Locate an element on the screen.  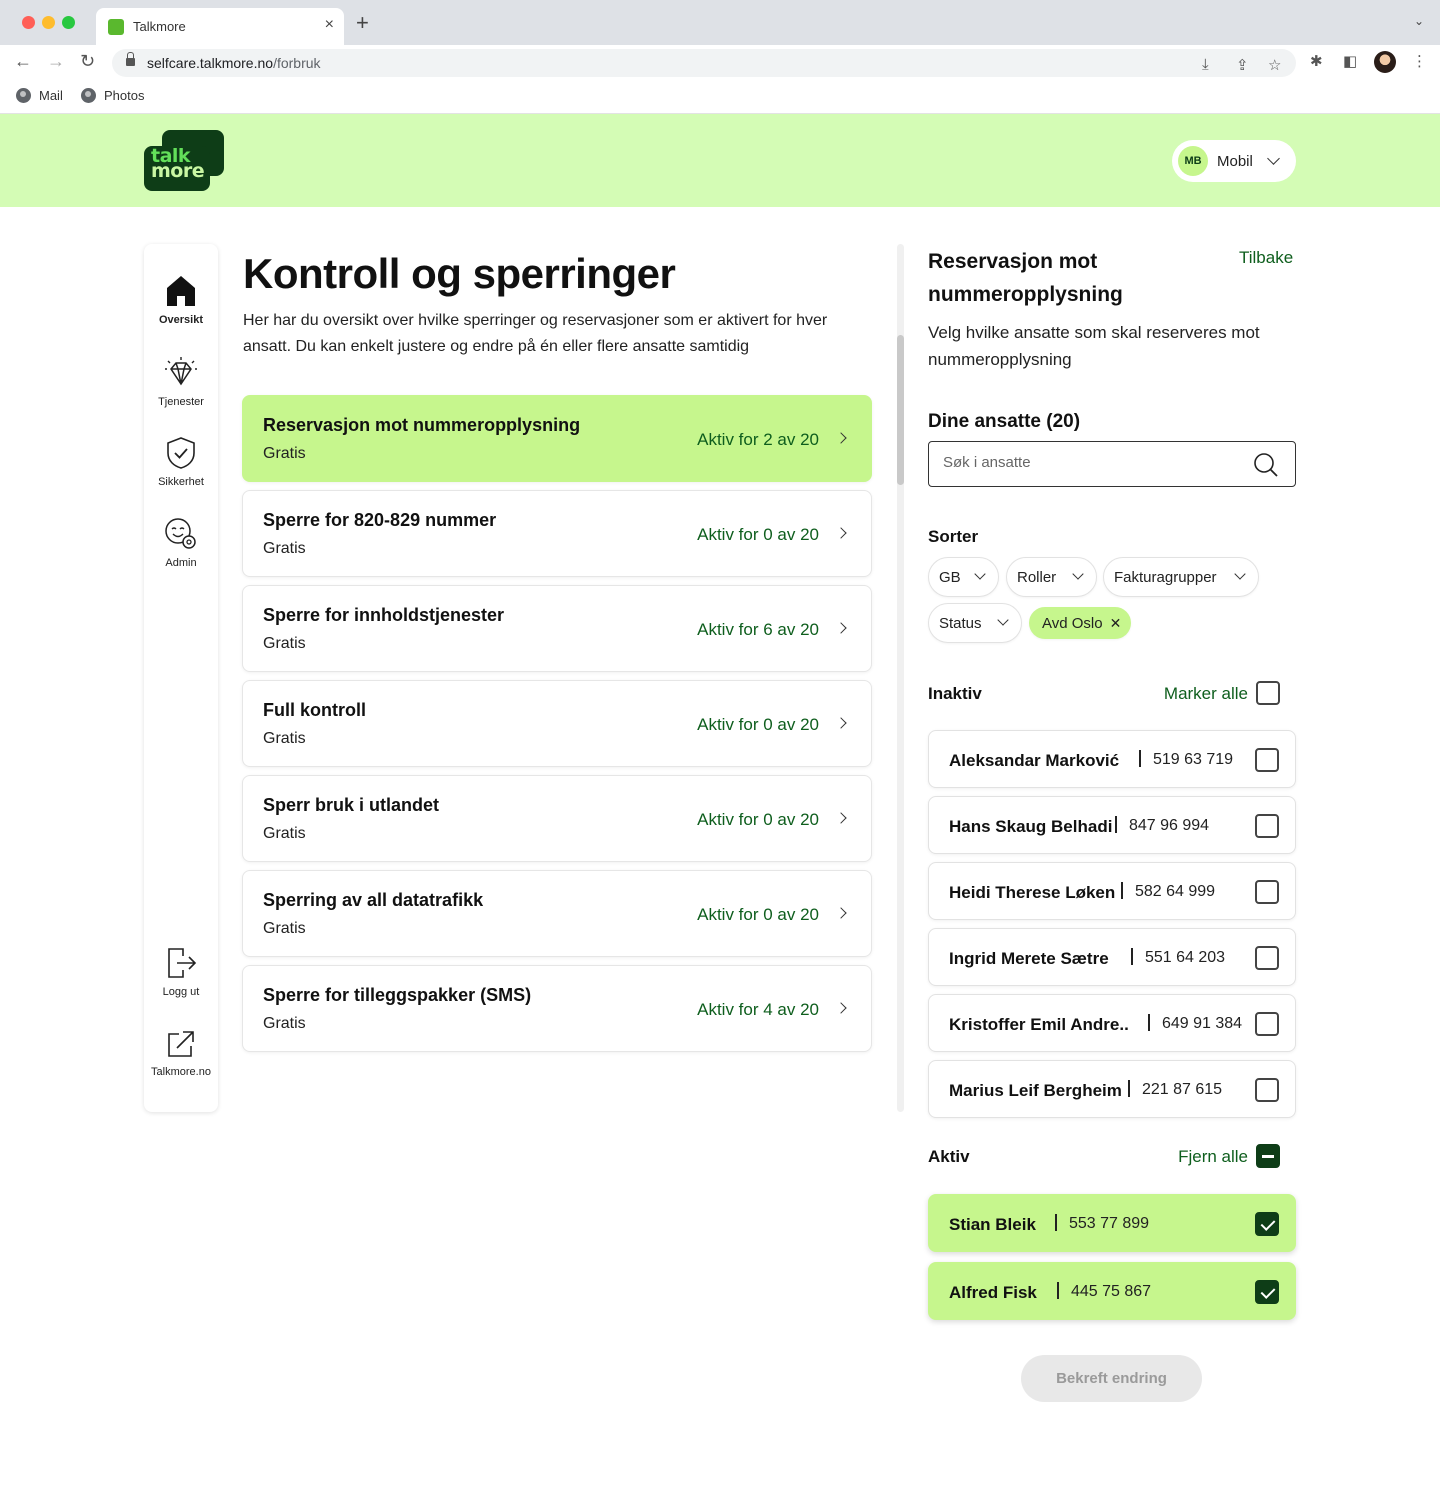
side-panel-icon: ◧ is located at coordinates (1350, 61).